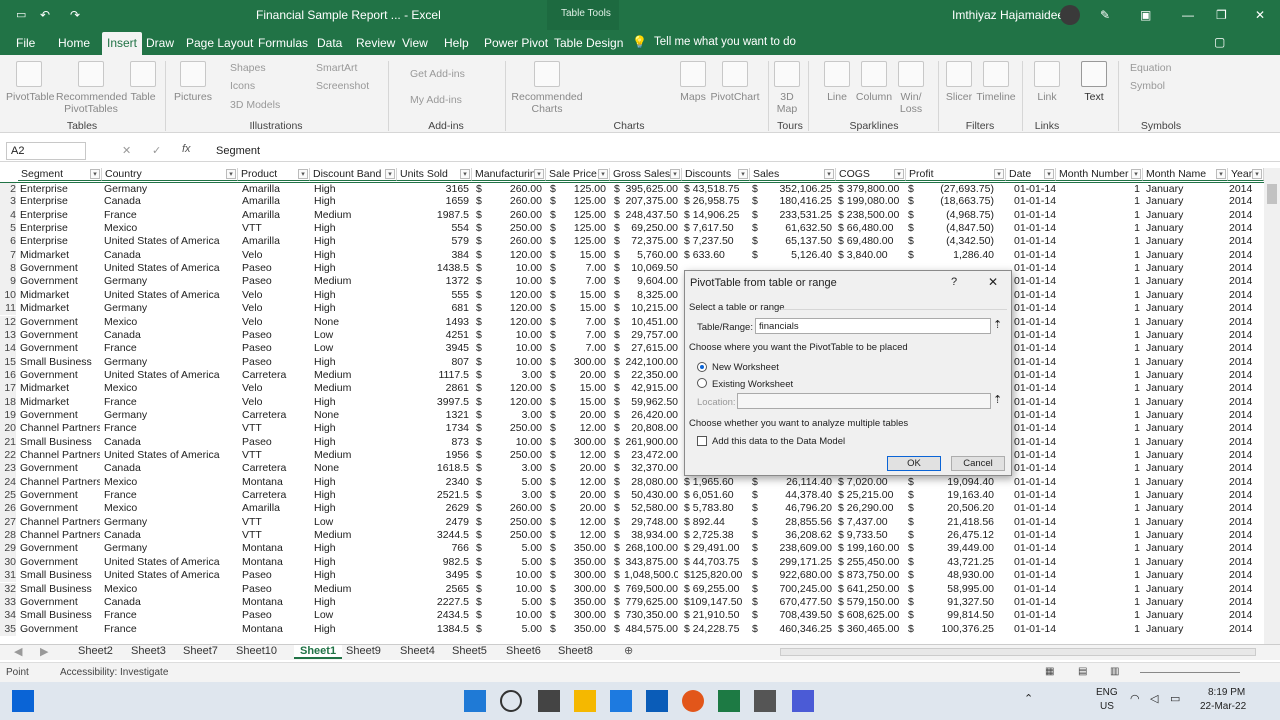  I want to click on recommended-pivottables-button: Recommended PivotTables, so click(91, 88).